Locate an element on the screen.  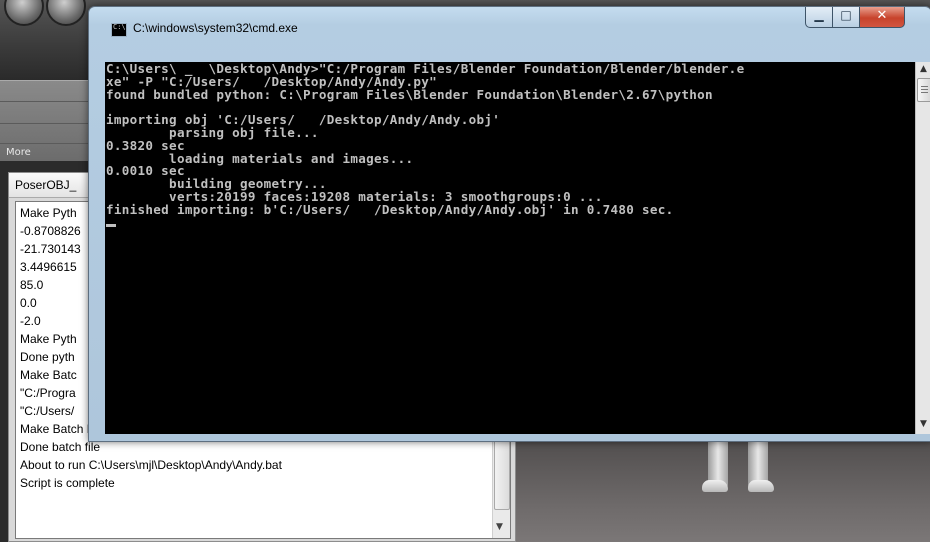
cmd-titlebar: C:\ C:\windows\system32\cmd.exe ▁ □ ✕ is located at coordinates (509, 25).